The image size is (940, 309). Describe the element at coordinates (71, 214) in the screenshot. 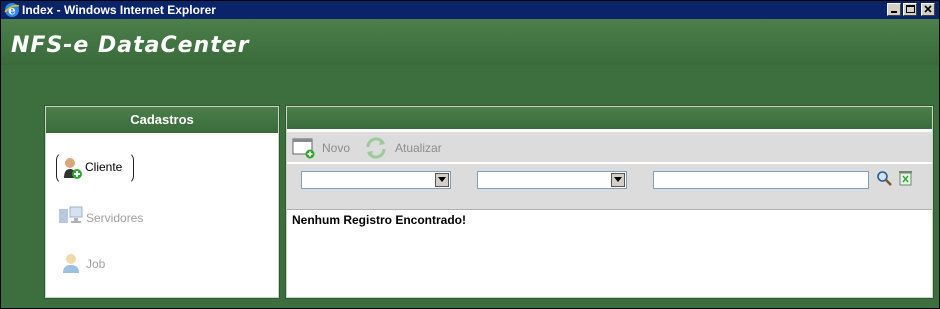

I see `servers-icon` at that location.